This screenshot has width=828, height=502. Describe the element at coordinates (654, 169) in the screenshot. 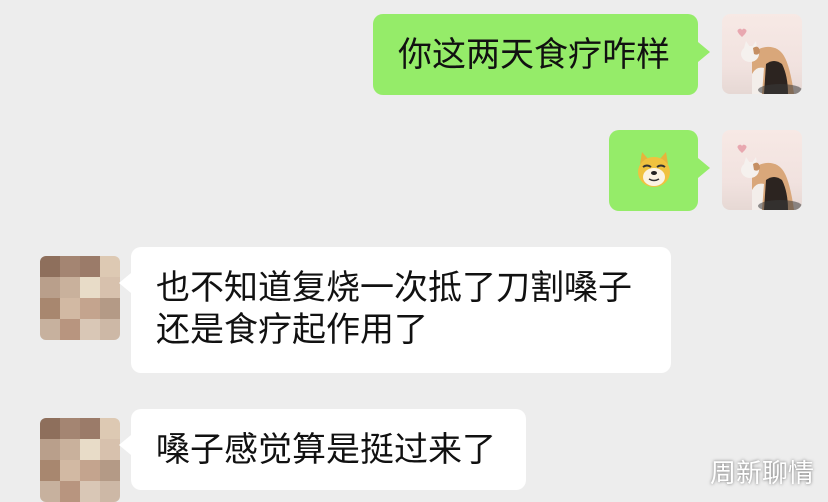

I see `doge-emoji-icon` at that location.